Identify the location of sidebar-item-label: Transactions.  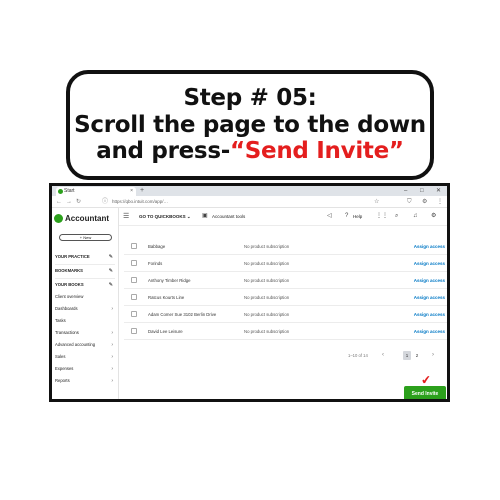
(67, 332).